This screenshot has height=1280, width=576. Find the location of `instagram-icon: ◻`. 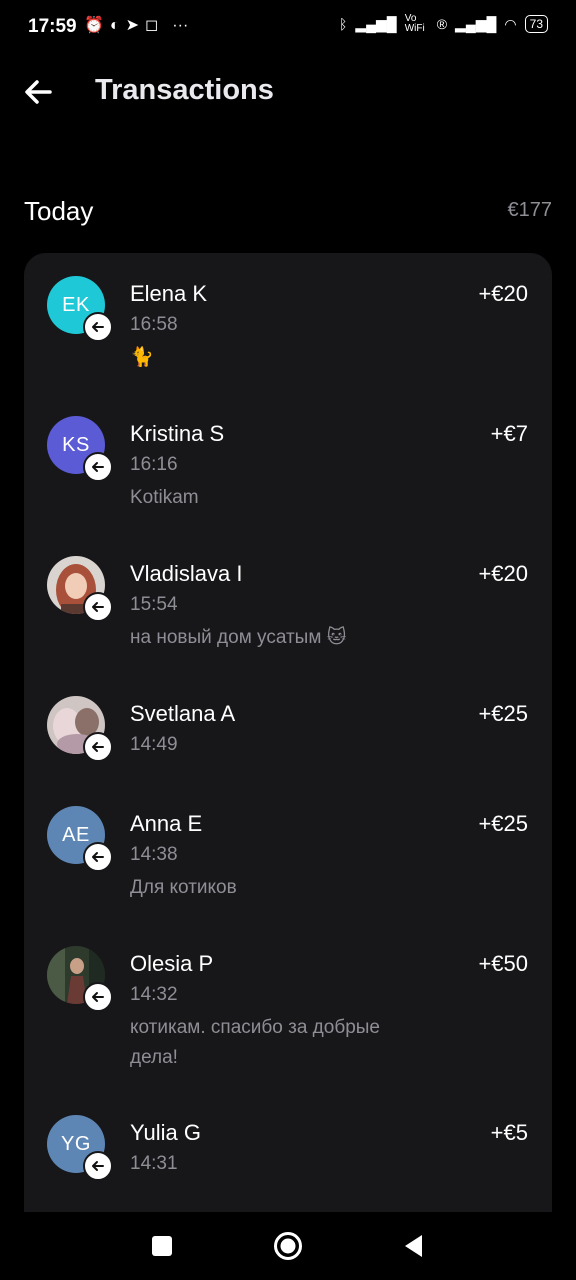

instagram-icon: ◻ is located at coordinates (152, 25).